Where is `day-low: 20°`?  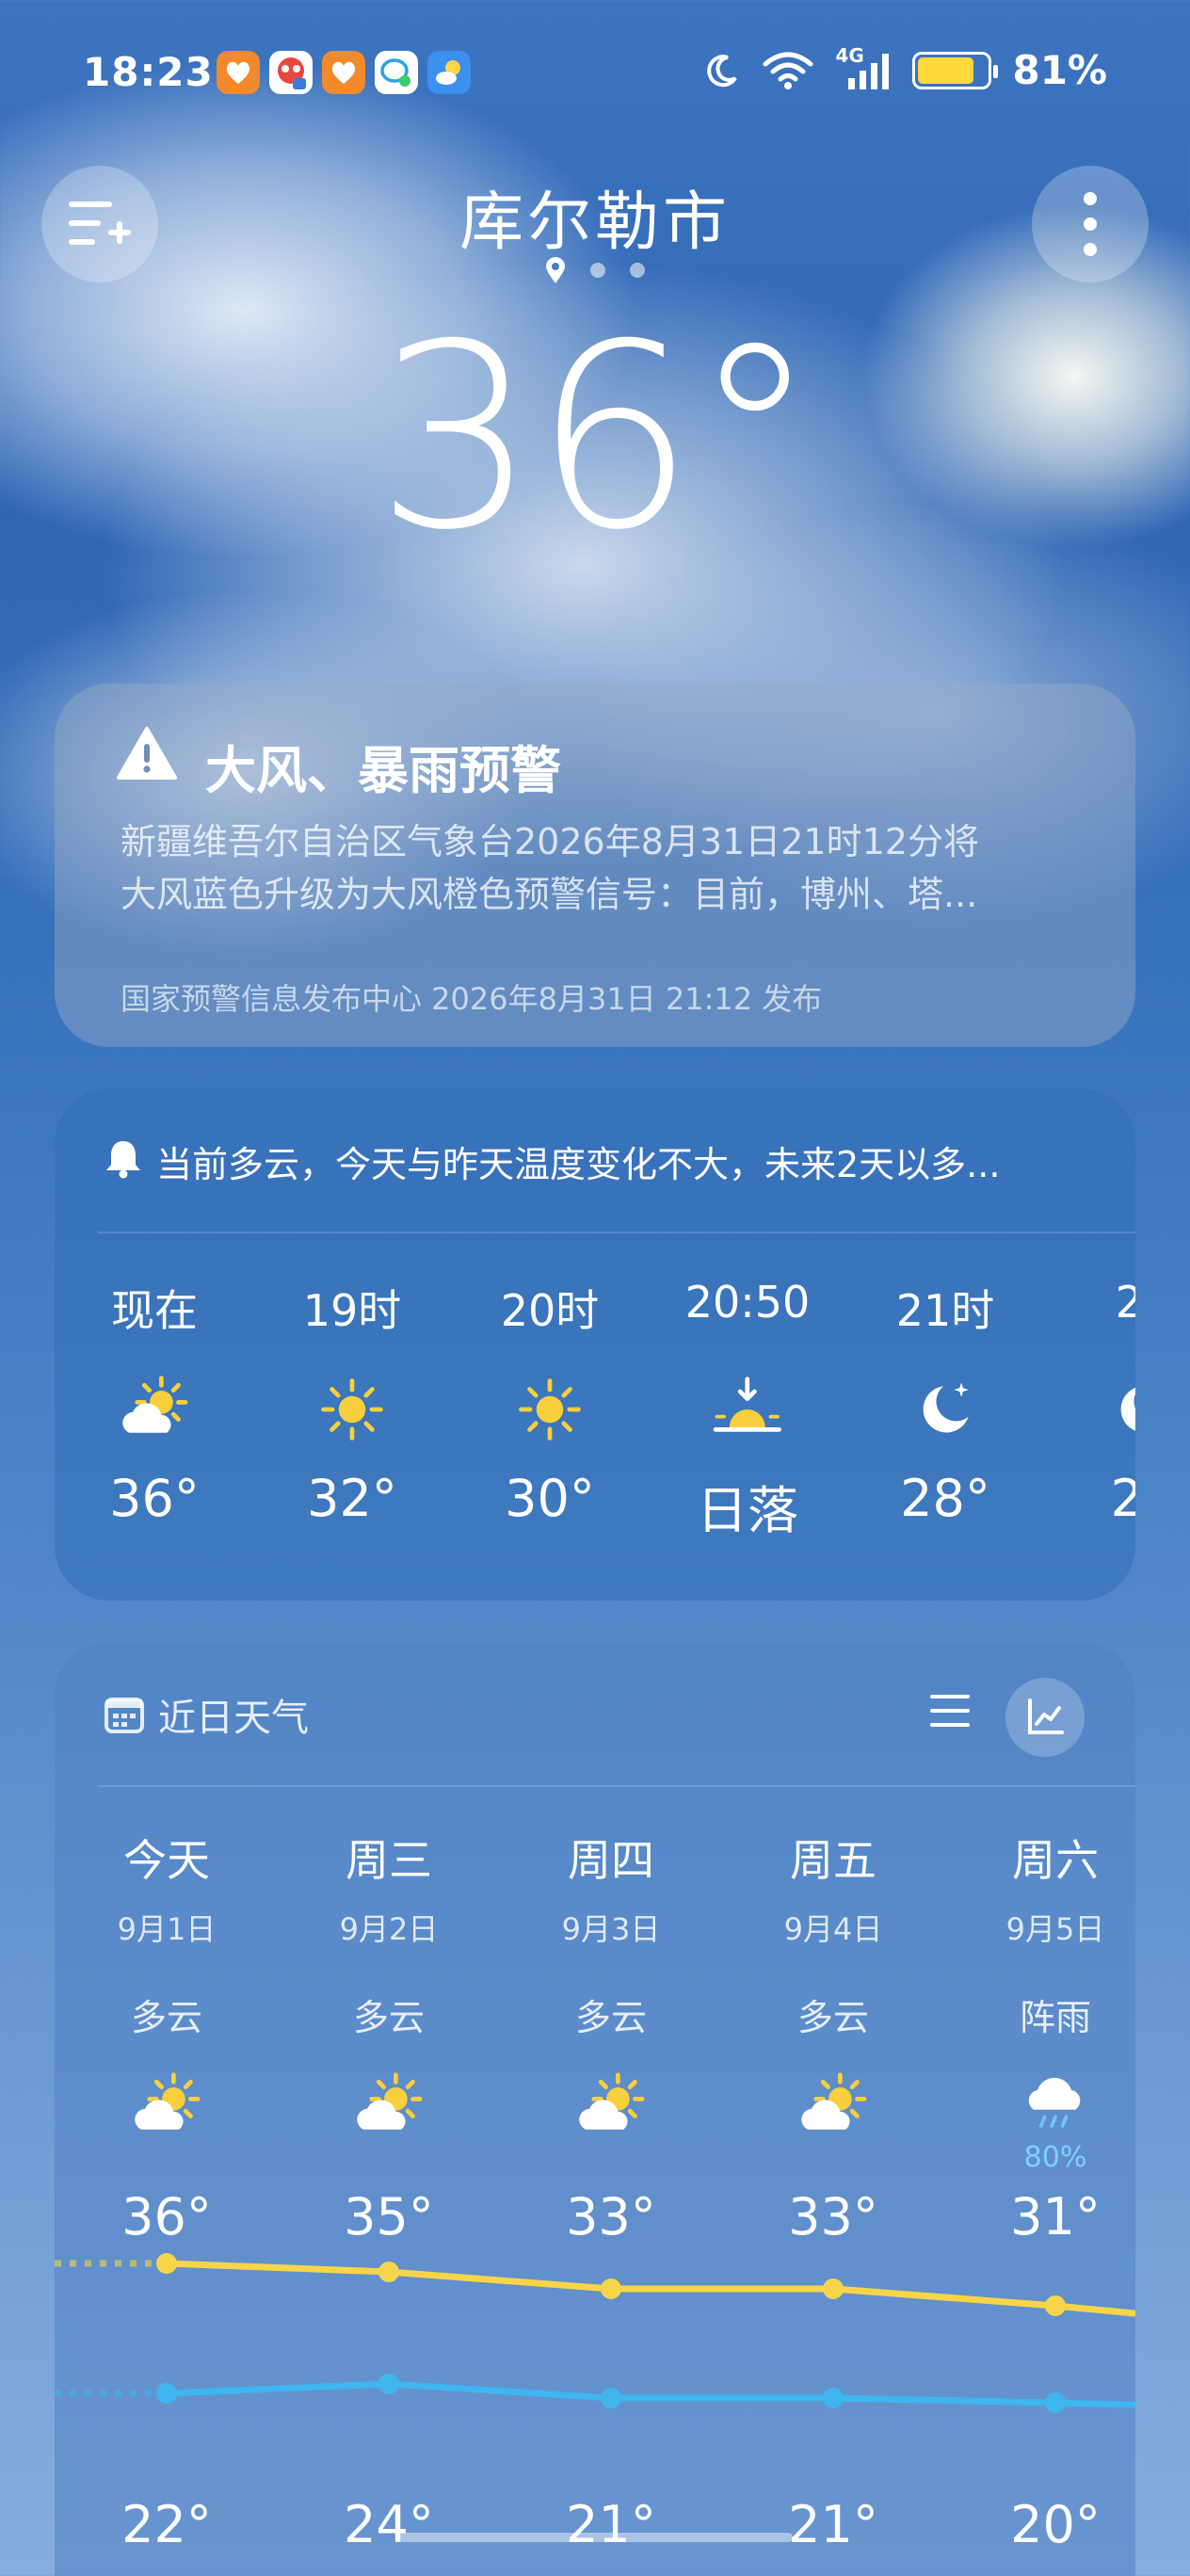
day-low: 20° is located at coordinates (1055, 2524).